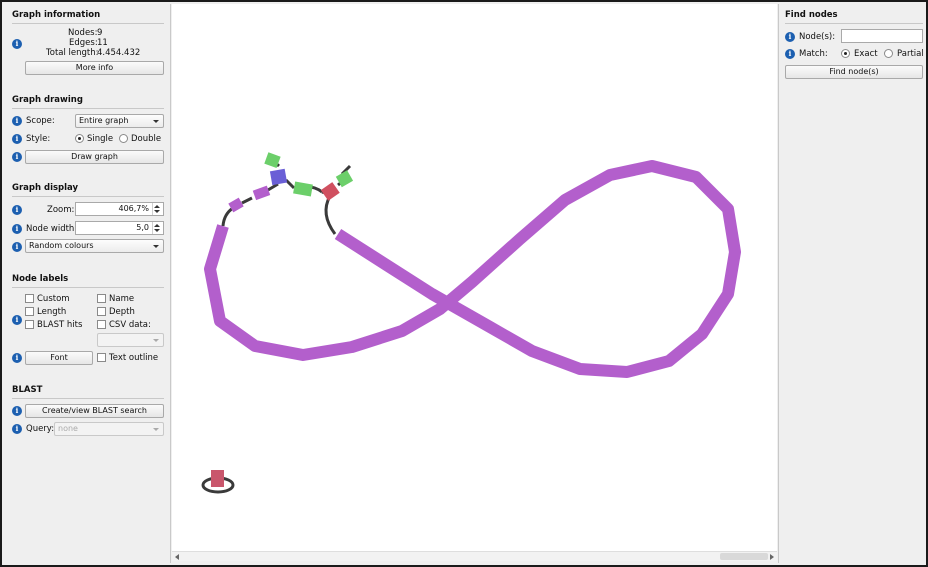 The width and height of the screenshot is (928, 567). I want to click on draw-graph-button: Draw graph, so click(94, 157).